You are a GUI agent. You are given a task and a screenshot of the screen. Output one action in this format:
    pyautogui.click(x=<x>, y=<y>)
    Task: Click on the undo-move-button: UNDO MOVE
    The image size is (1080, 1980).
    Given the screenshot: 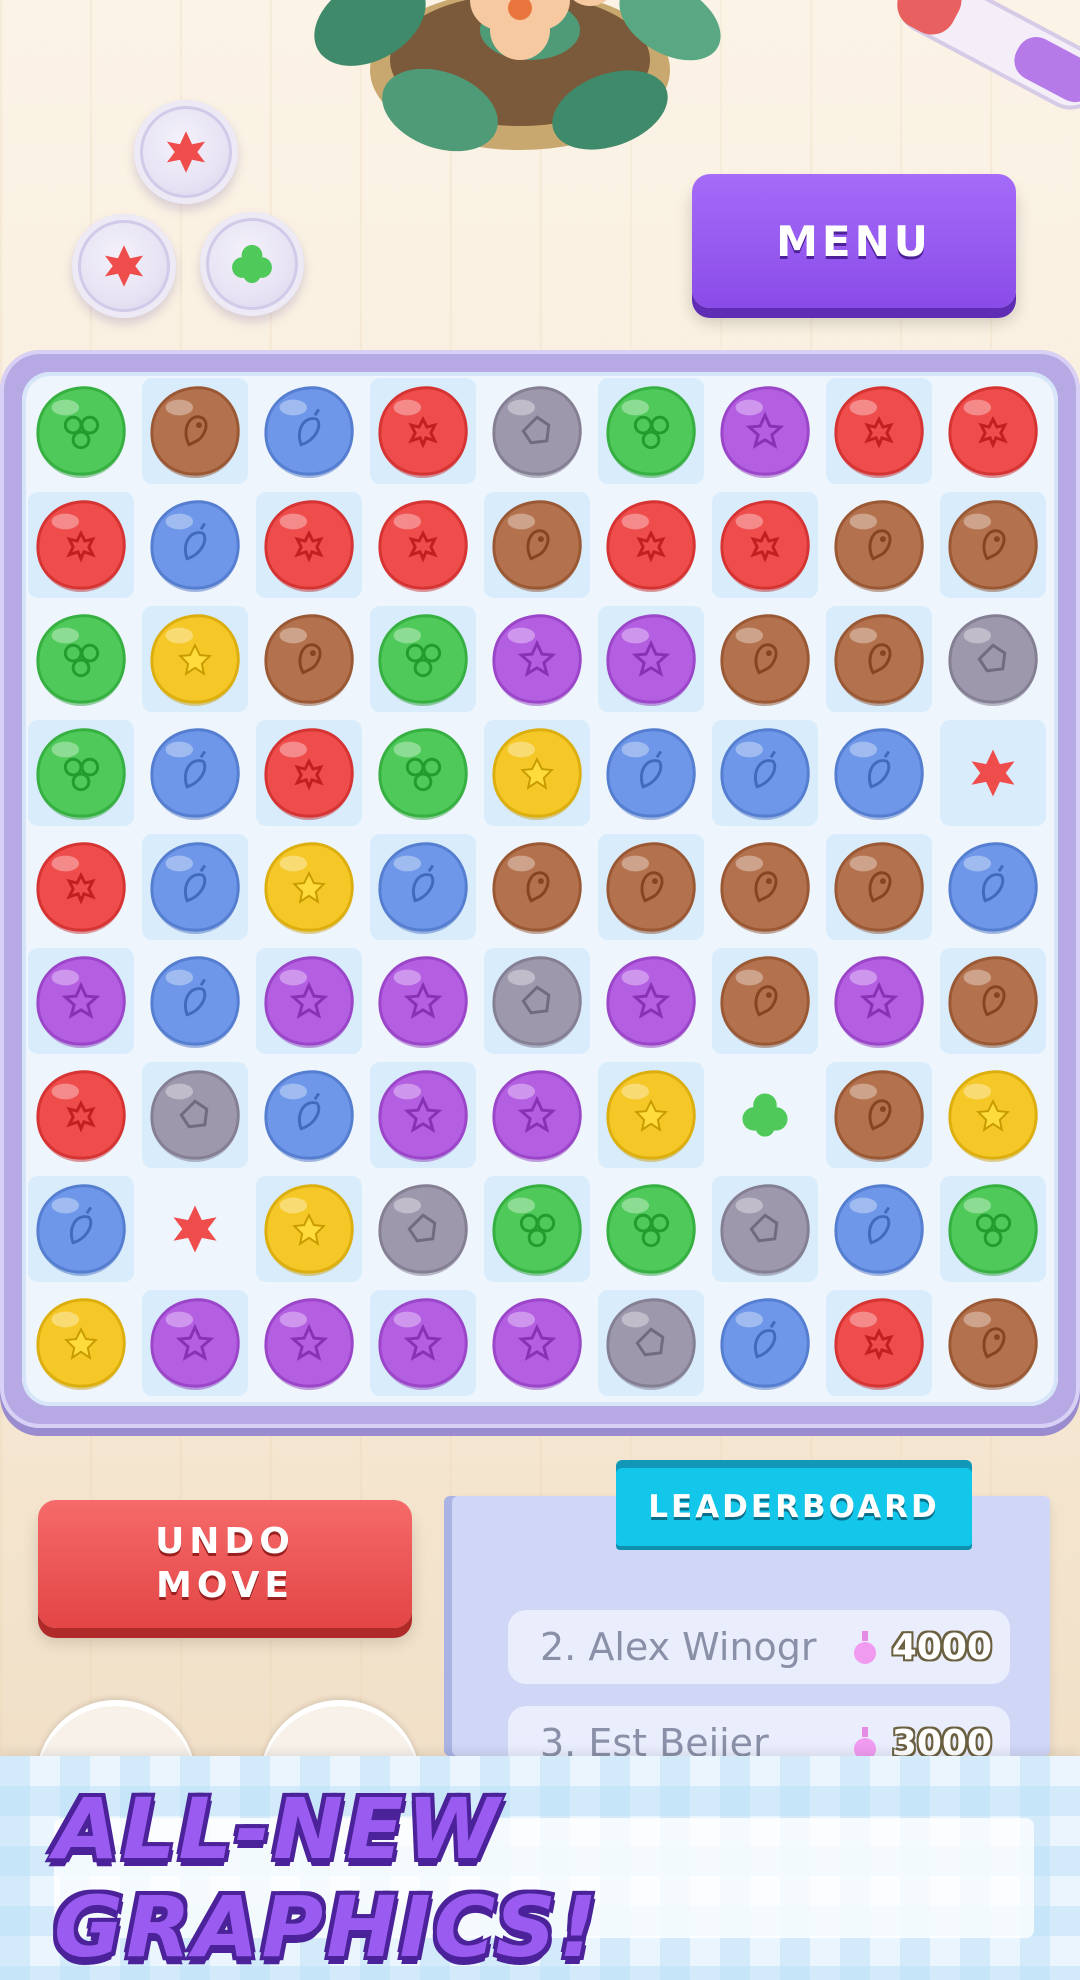 What is the action you would take?
    pyautogui.click(x=225, y=1564)
    